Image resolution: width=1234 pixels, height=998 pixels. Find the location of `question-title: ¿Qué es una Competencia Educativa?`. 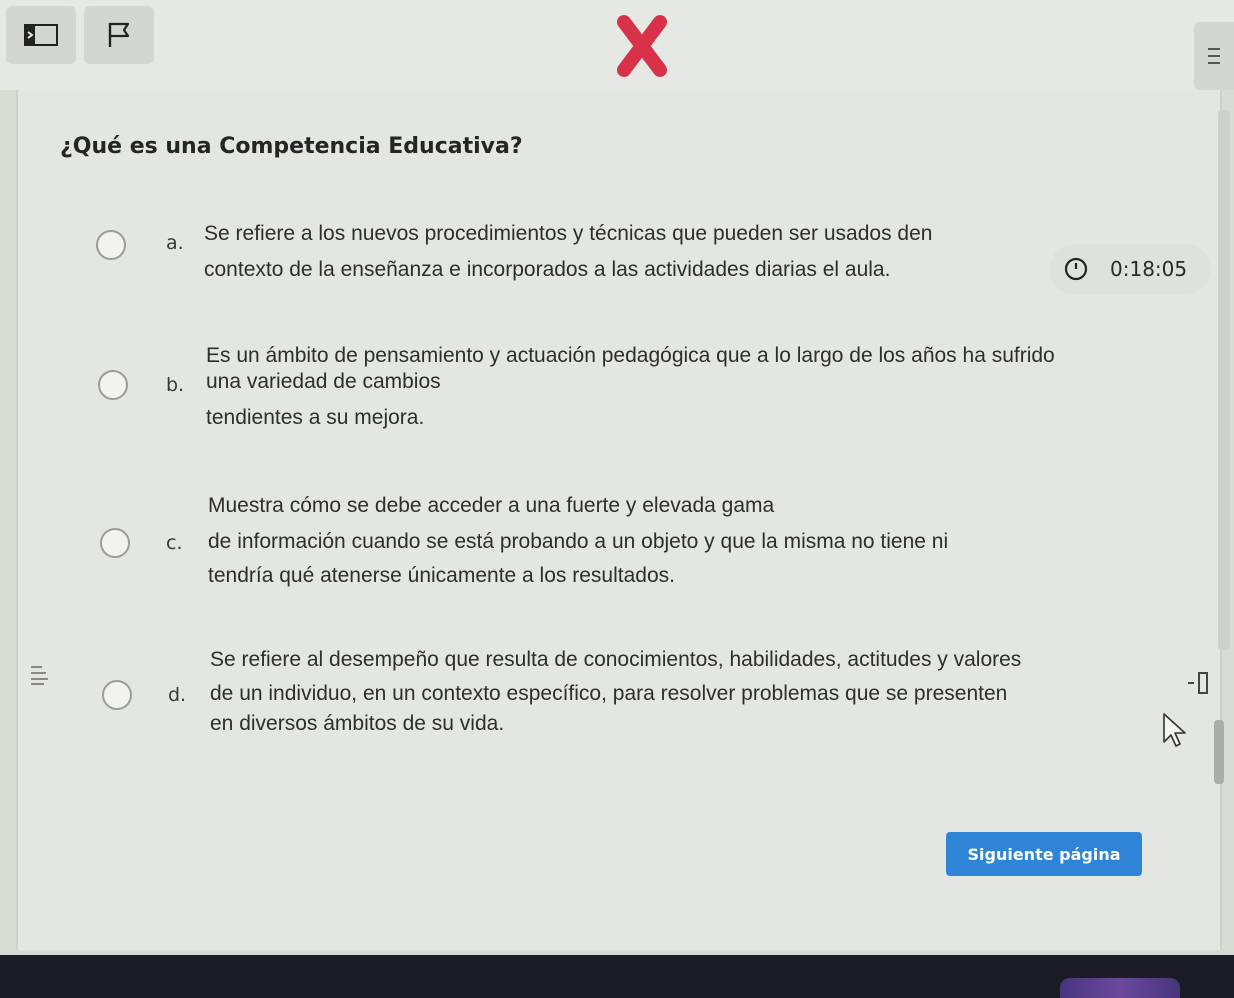

question-title: ¿Qué es una Competencia Educativa? is located at coordinates (291, 146).